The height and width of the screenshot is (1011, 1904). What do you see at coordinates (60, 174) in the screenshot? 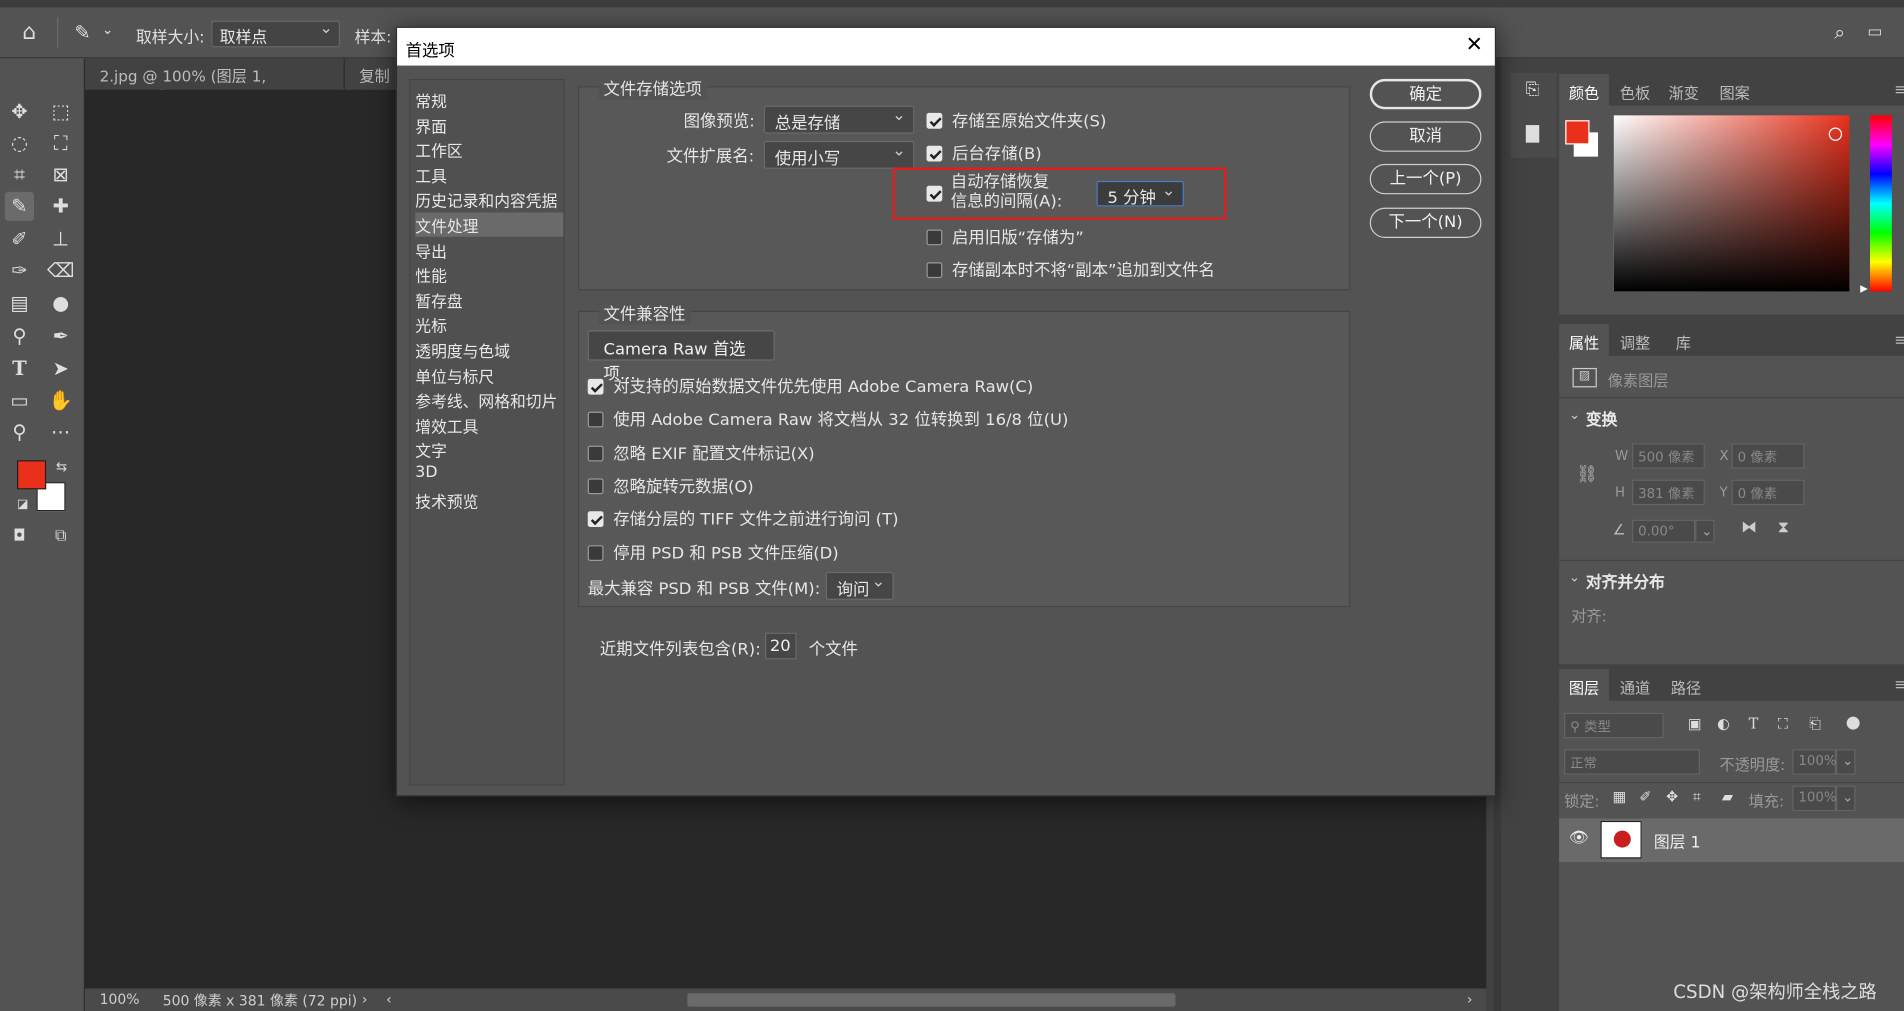
I see `frame-tool-icon: ⊠` at bounding box center [60, 174].